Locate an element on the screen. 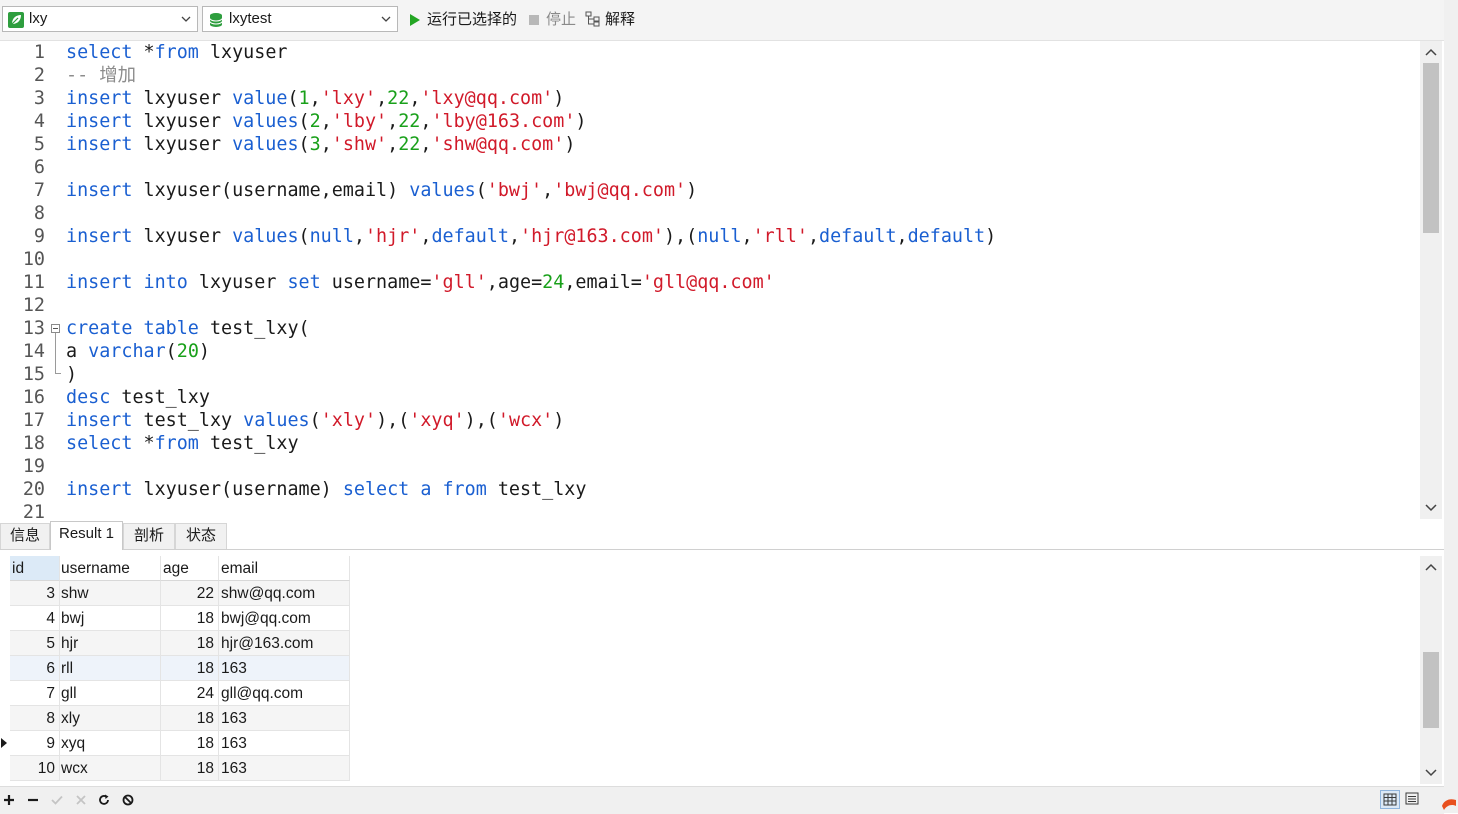  code-text: select *from test_lxy is located at coordinates (182, 443).